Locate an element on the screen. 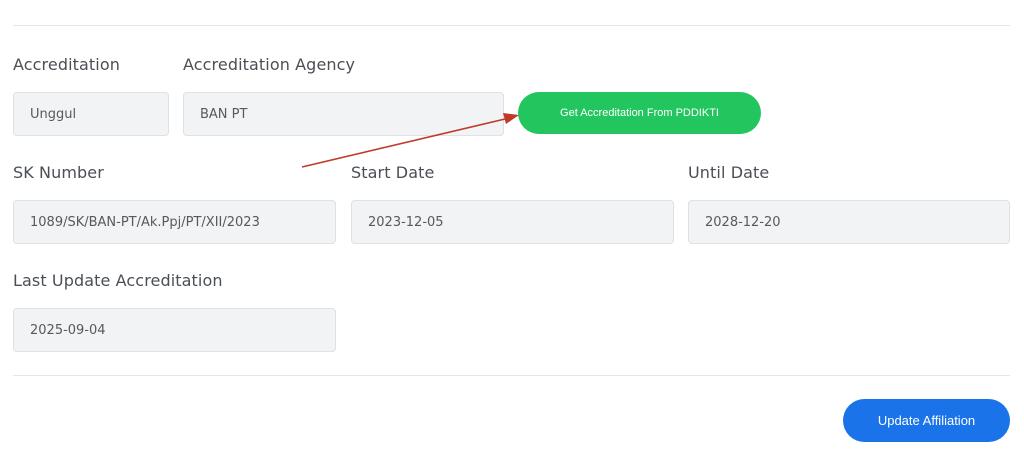 This screenshot has width=1024, height=452. top-divider is located at coordinates (511, 25).